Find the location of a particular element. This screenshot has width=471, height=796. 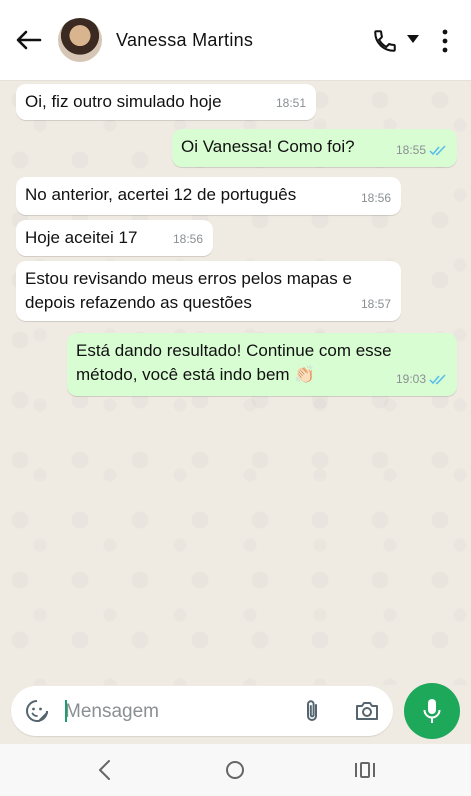

message-bubble-outgoing: Oi Vanessa! Como foi? 18:55 is located at coordinates (314, 148).